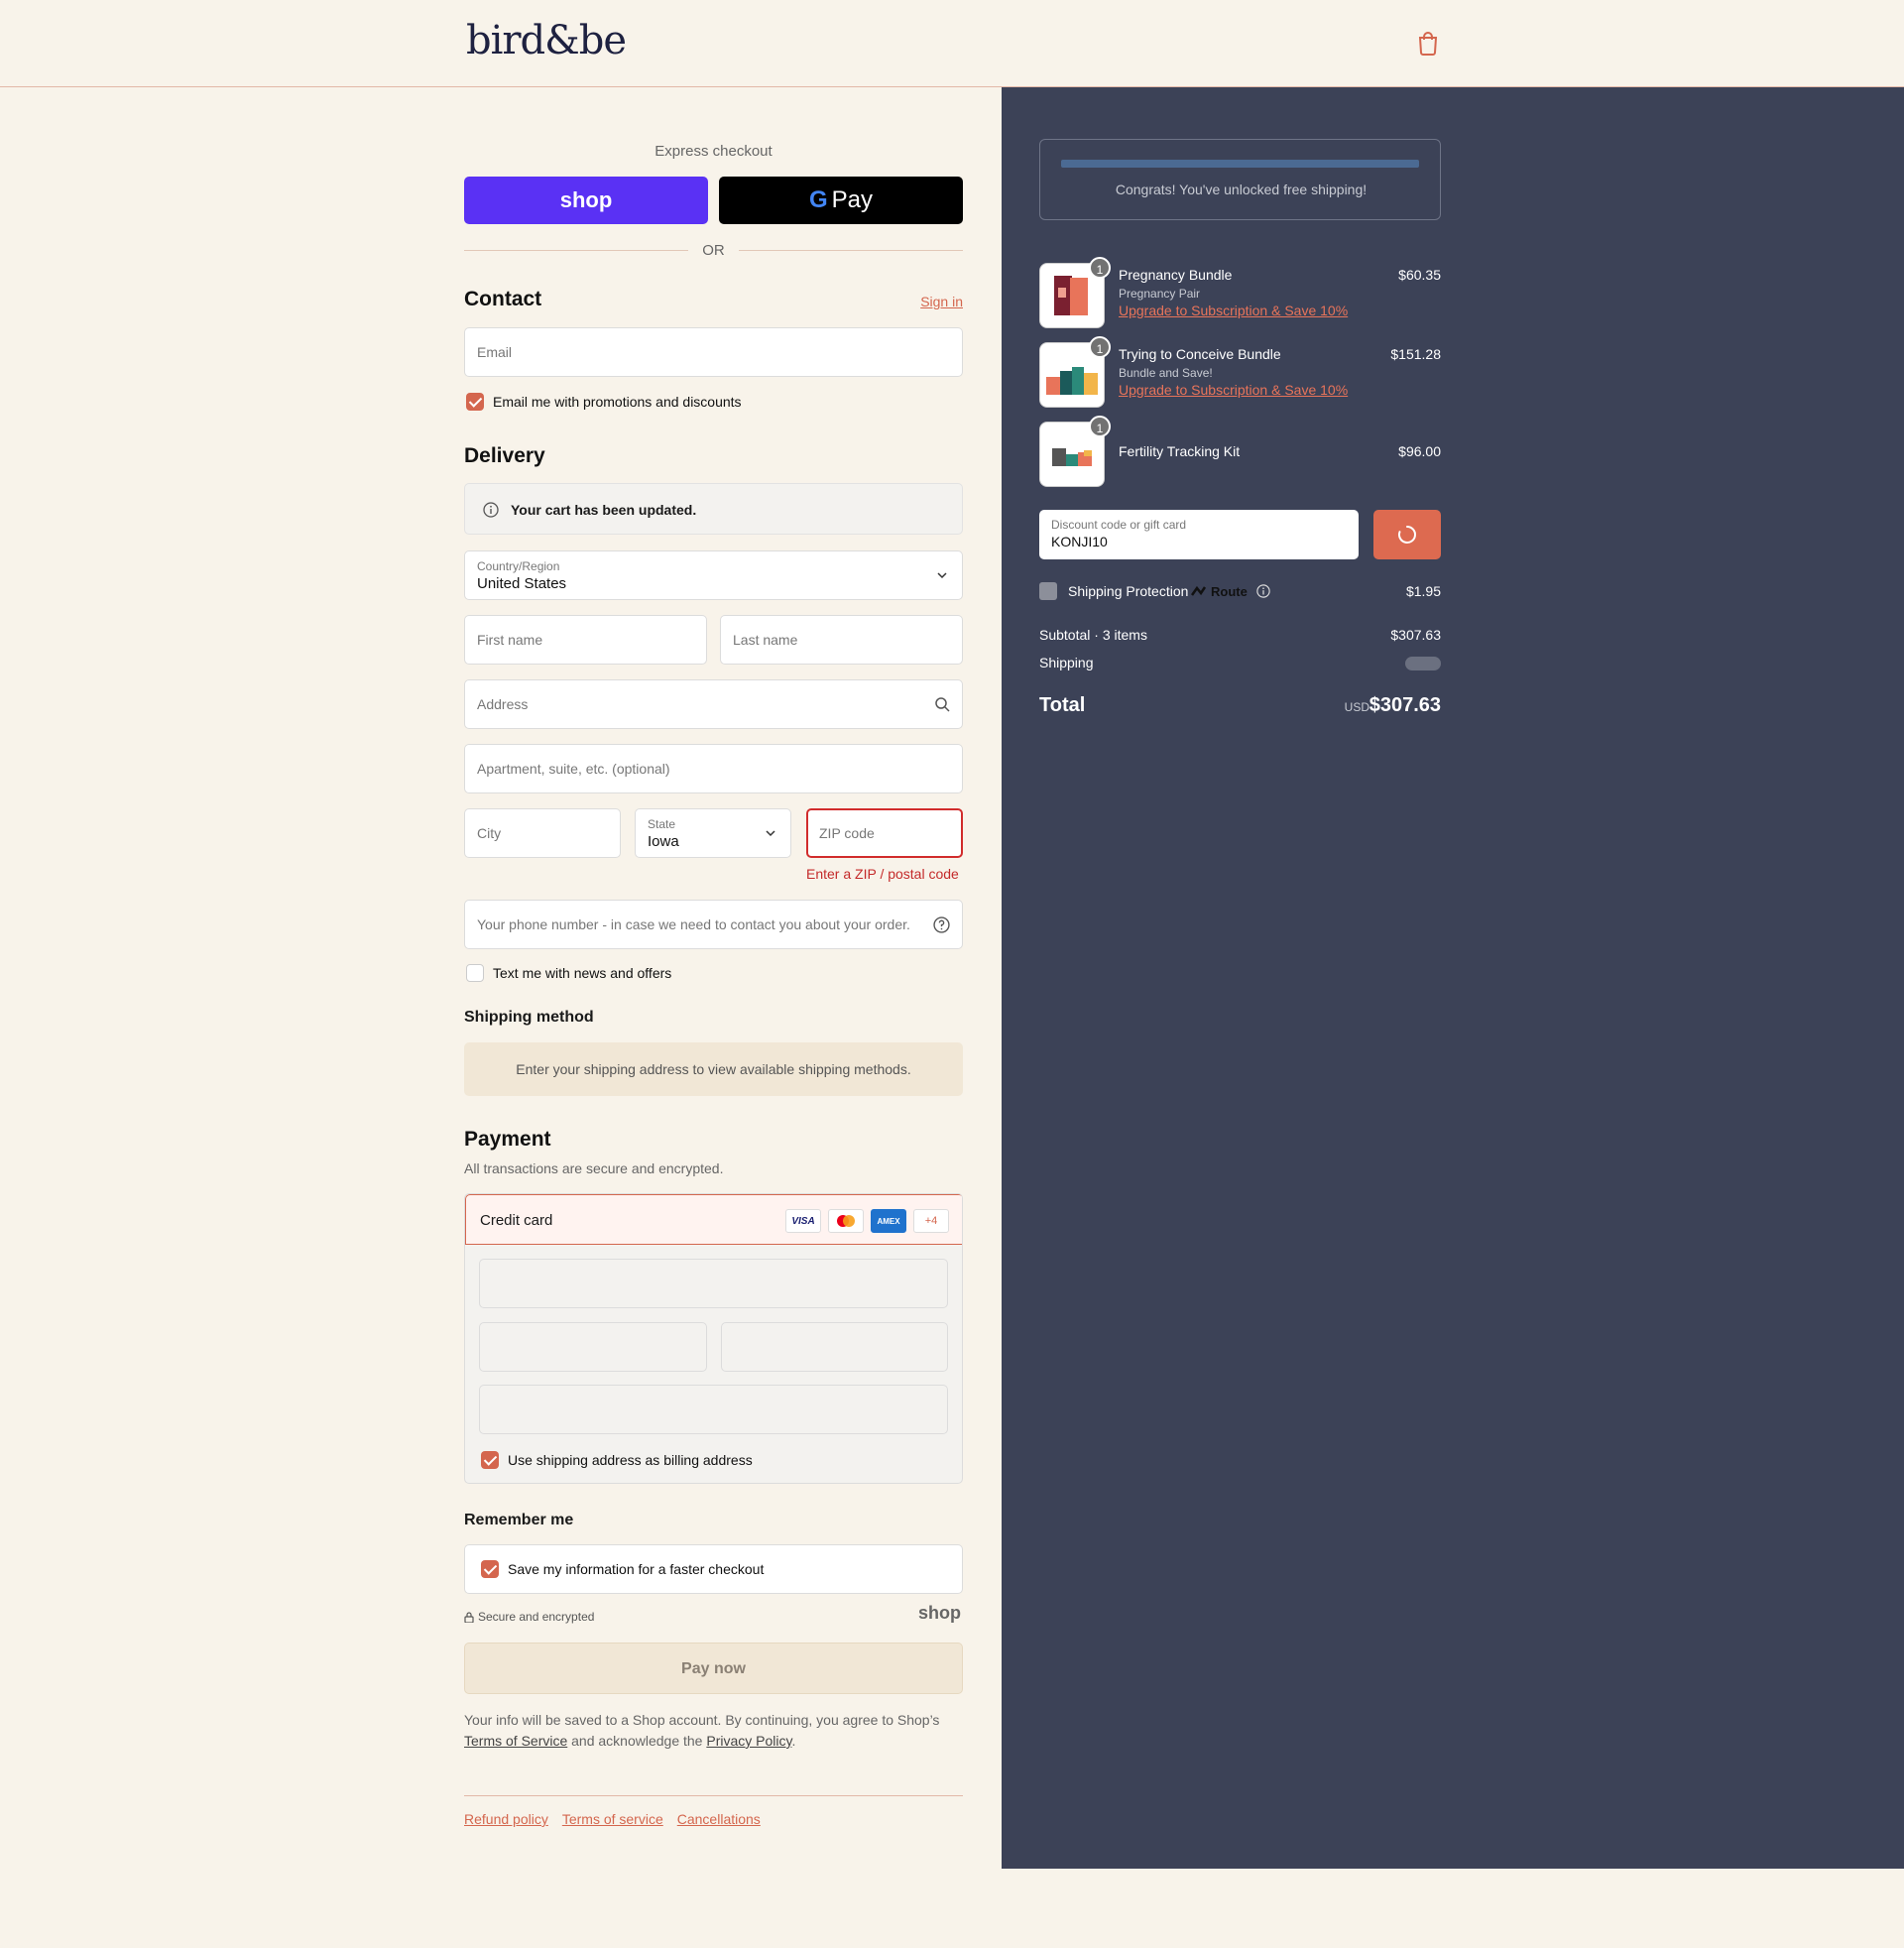 This screenshot has width=1904, height=1948. Describe the element at coordinates (1240, 179) in the screenshot. I see `free-shipping-banner: Congrats! You've unlocked free shipping!` at that location.